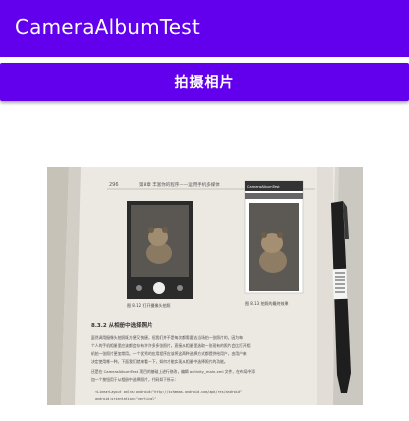 The width and height of the screenshot is (409, 421). Describe the element at coordinates (263, 187) in the screenshot. I see `phone-screen-title: CameraAlbumTest` at that location.